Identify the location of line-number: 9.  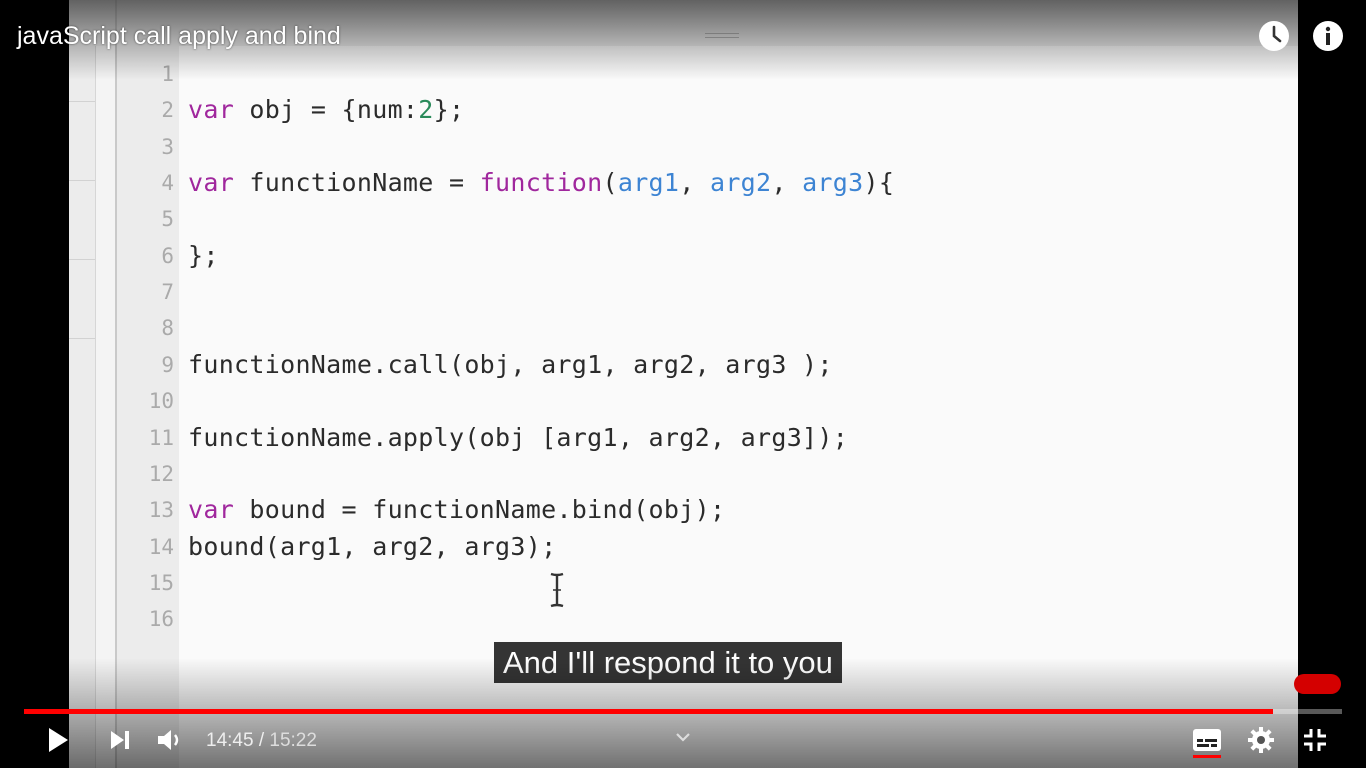
(167, 364).